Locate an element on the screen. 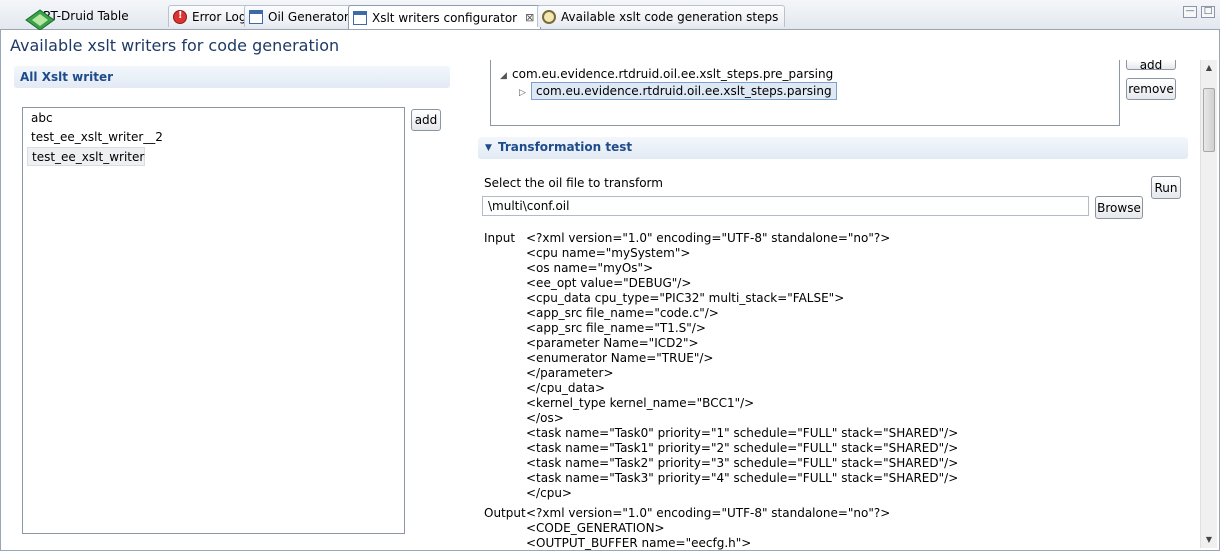 Image resolution: width=1220 pixels, height=551 pixels. maximize-icon: □ is located at coordinates (1208, 11).